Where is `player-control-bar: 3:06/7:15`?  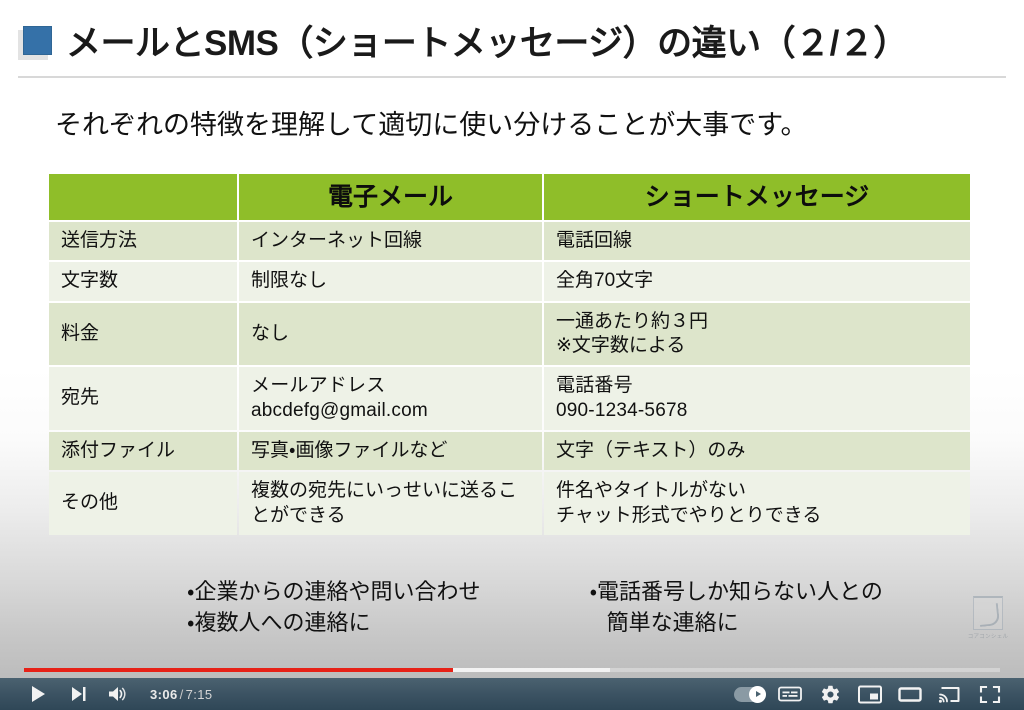 player-control-bar: 3:06/7:15 is located at coordinates (512, 686).